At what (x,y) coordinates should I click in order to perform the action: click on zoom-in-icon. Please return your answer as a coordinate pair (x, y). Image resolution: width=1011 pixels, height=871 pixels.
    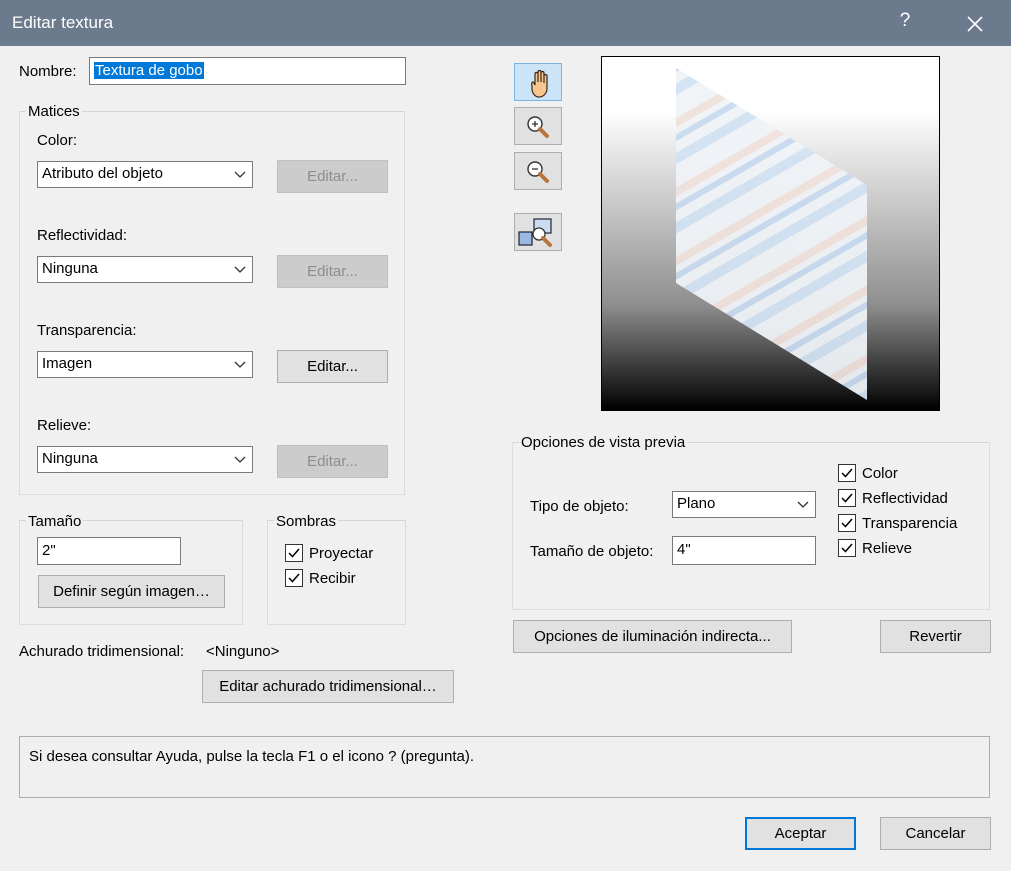
    Looking at the image, I should click on (538, 127).